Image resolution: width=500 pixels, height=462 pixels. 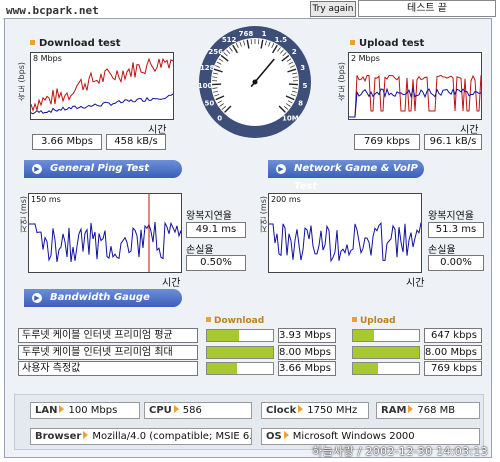 I want to click on tab-general-ping: ▶ General Ping Test, so click(x=103, y=169).